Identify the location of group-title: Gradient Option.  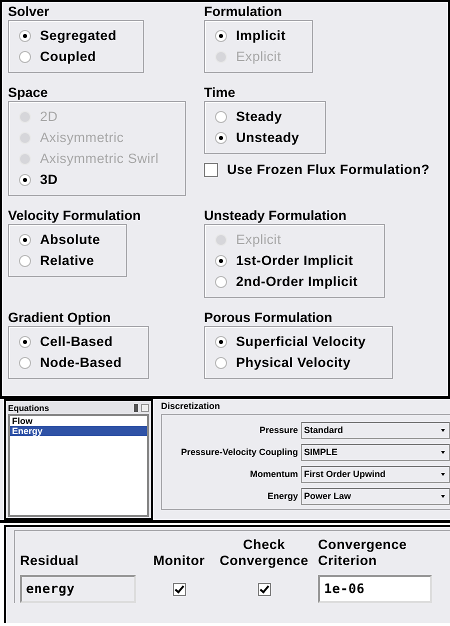
(60, 317).